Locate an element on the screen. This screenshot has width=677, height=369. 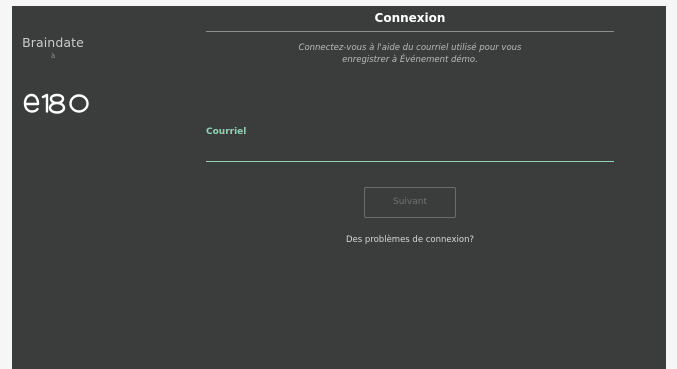
email-label: Courriel is located at coordinates (226, 132).